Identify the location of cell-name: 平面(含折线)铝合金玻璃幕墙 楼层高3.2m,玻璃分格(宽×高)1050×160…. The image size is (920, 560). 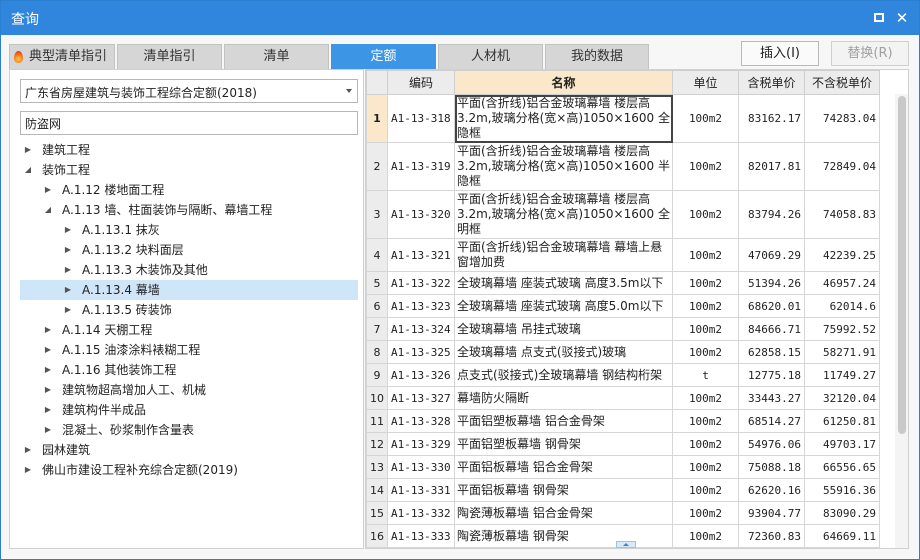
(563, 214).